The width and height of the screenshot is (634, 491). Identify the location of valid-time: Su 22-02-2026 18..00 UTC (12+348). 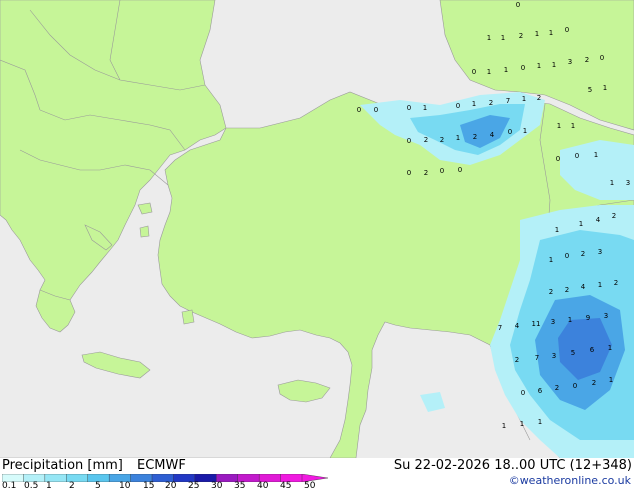
(512, 465).